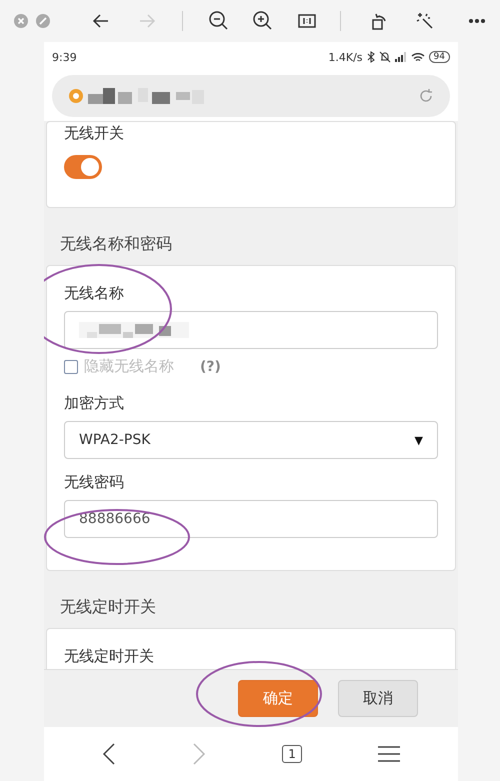 This screenshot has width=500, height=781. Describe the element at coordinates (251, 519) in the screenshot. I see `input-field: 88886666` at that location.